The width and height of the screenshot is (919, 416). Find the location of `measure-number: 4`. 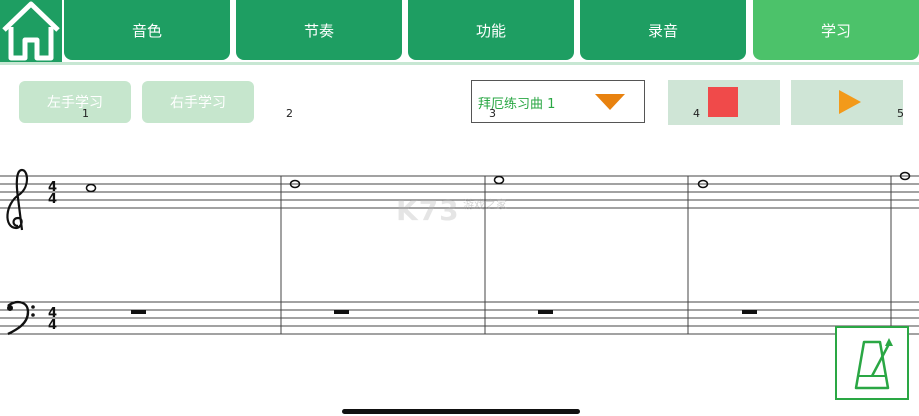

measure-number: 4 is located at coordinates (696, 113).